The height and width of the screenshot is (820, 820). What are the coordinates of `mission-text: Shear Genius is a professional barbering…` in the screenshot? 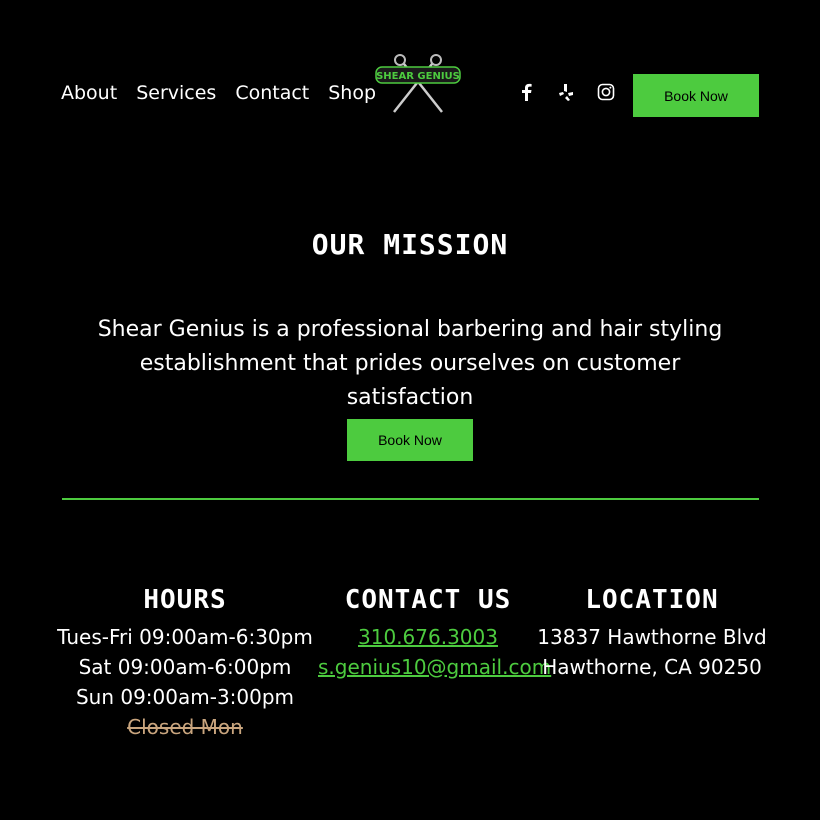 It's located at (410, 363).